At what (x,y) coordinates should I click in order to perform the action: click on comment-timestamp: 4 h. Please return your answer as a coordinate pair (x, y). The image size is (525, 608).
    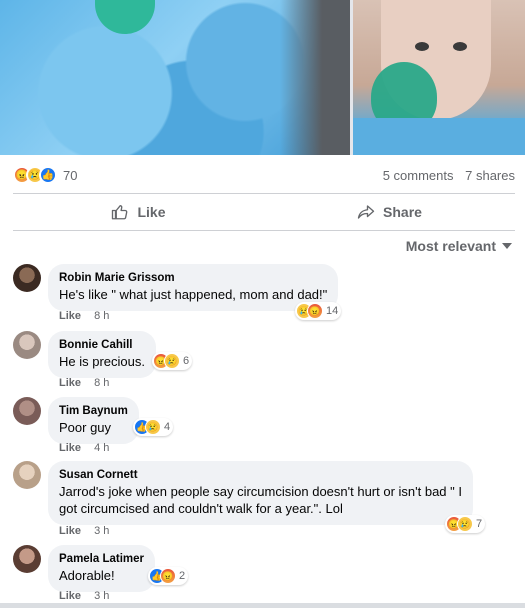
    Looking at the image, I should click on (101, 448).